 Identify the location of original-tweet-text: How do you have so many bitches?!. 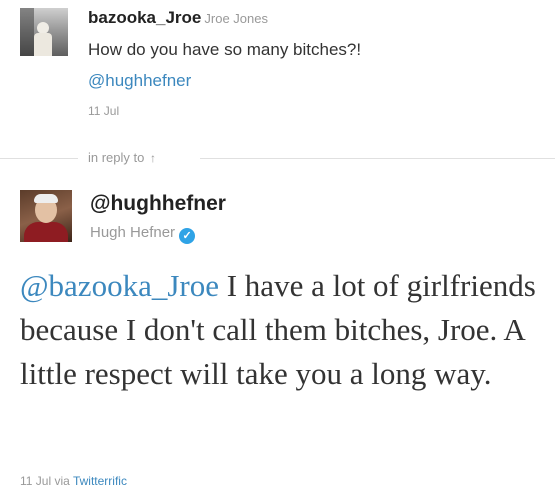
(225, 49).